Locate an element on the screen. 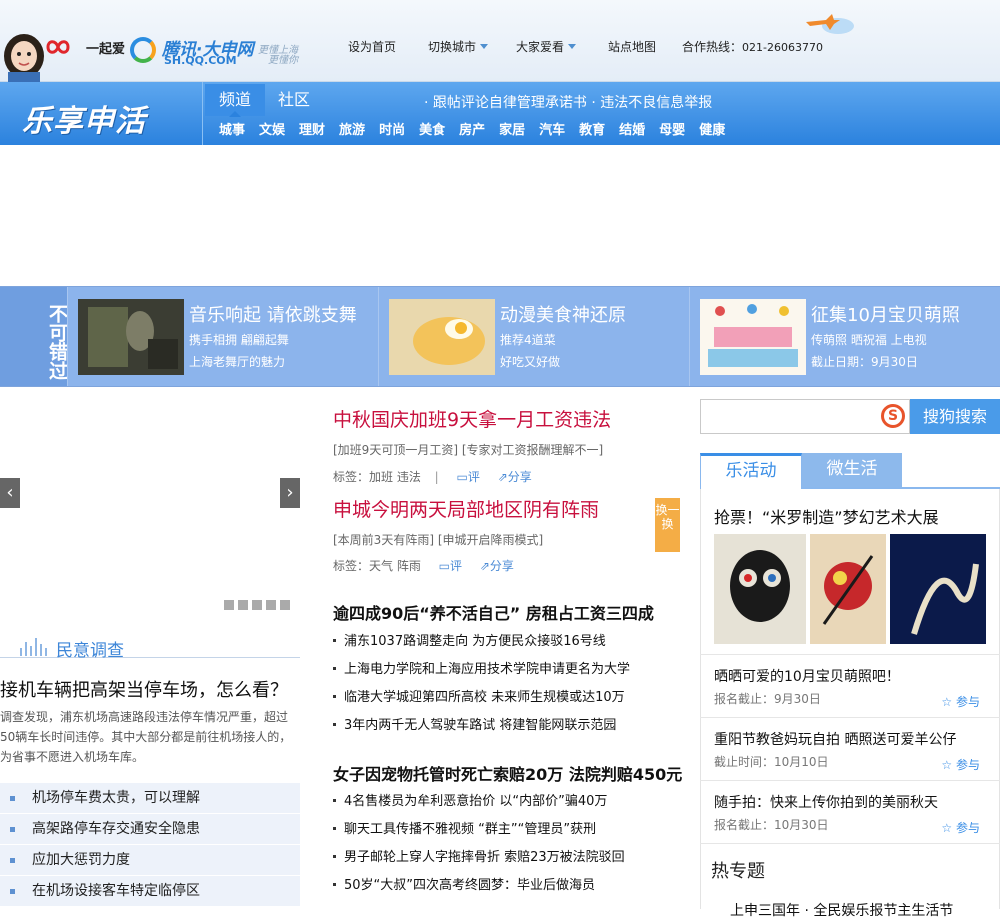 The height and width of the screenshot is (920, 1000). channel-link: 母婴 is located at coordinates (672, 130).